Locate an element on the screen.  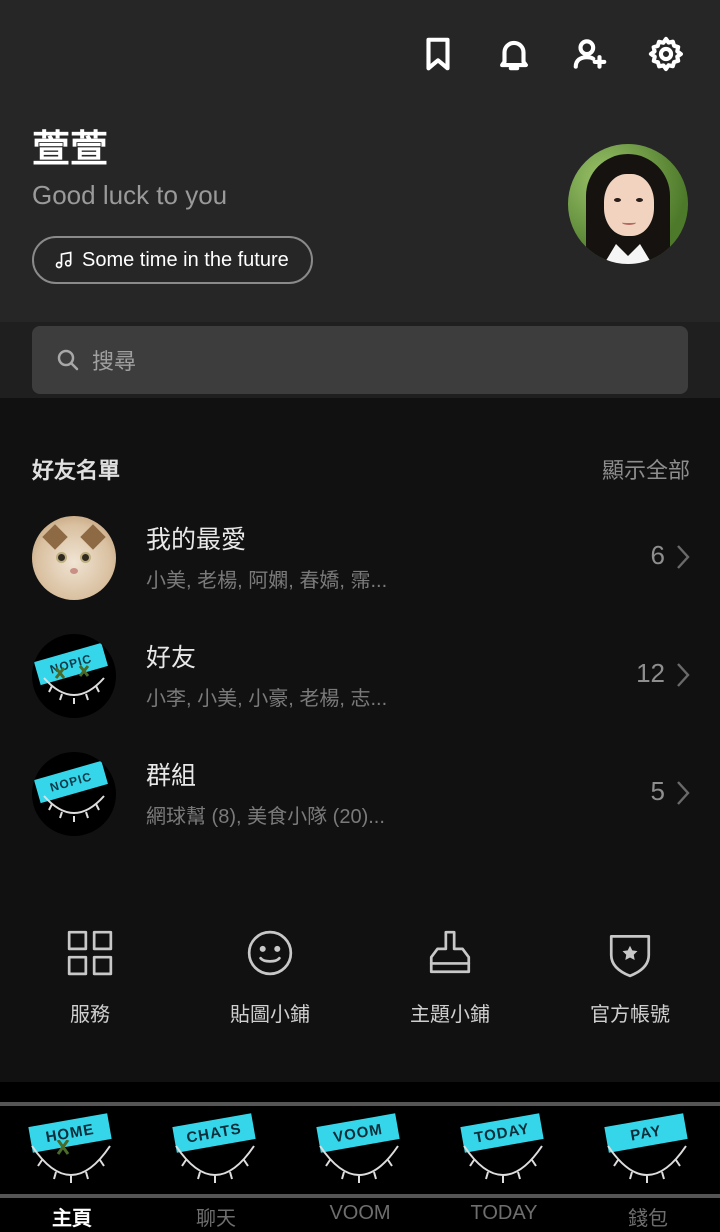
shield-star-icon is located at coordinates (630, 956).